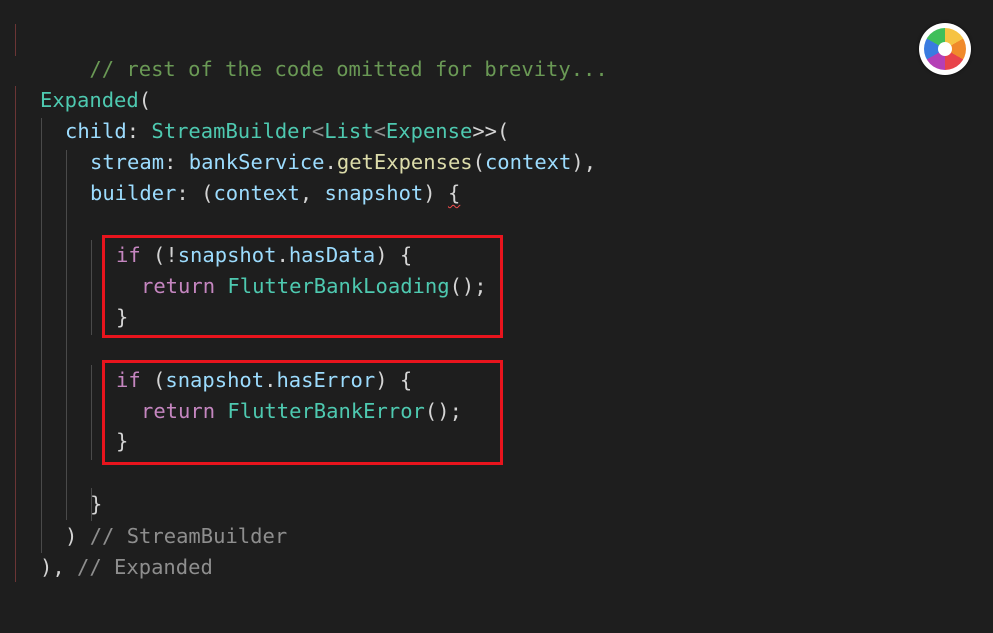  Describe the element at coordinates (302, 412) in the screenshot. I see `highlight-box-haserror` at that location.